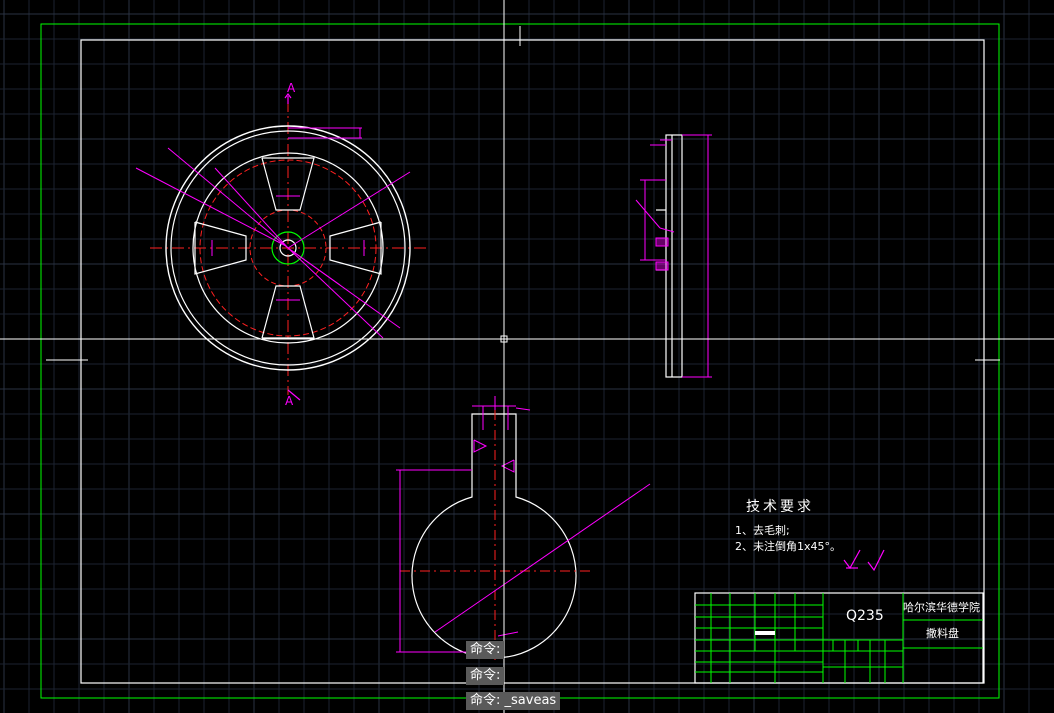  I want to click on school-name: 哈尔滨华德学院, so click(941, 607).